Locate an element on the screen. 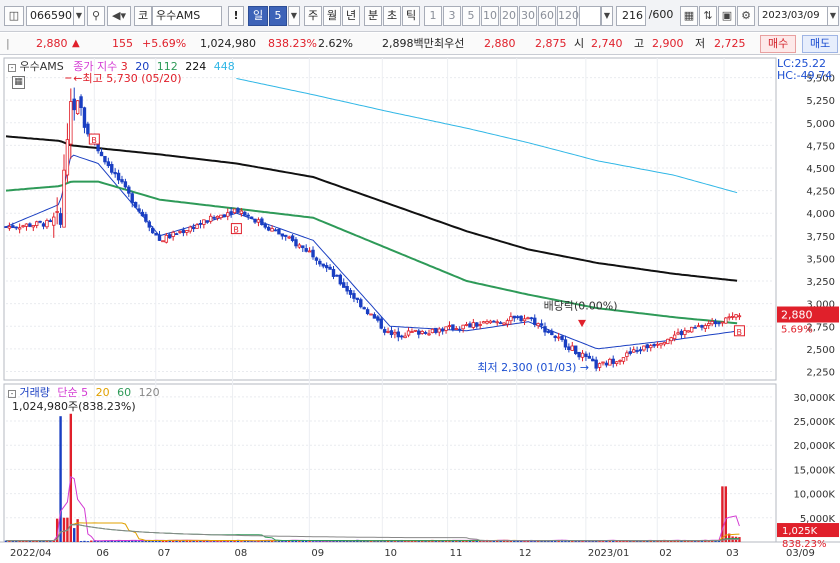 The width and height of the screenshot is (840, 563). ma-3-label: 3 is located at coordinates (124, 66).